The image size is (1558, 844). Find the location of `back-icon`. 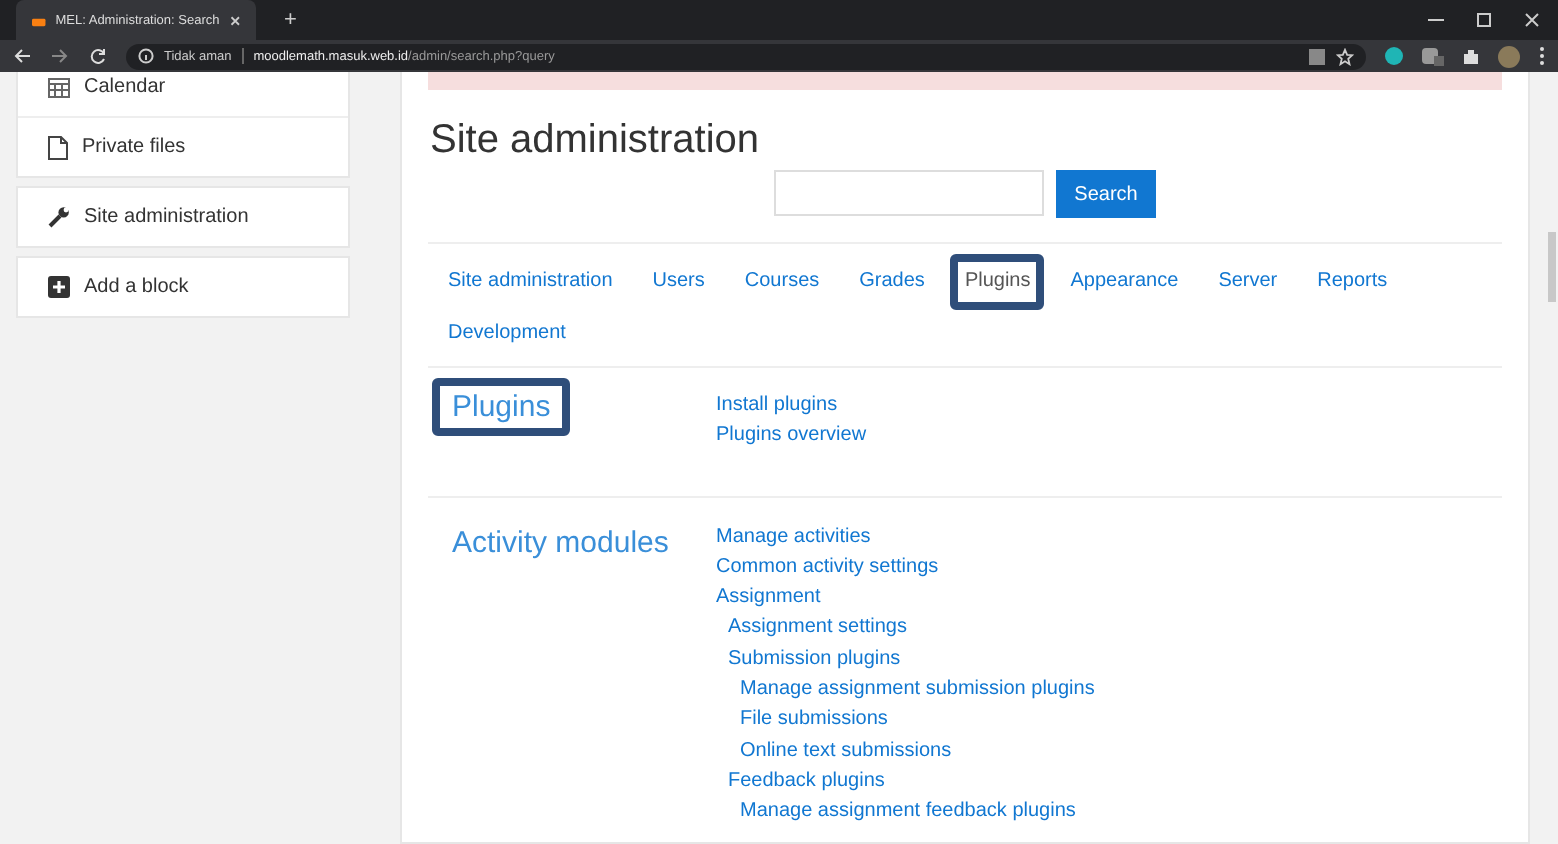

back-icon is located at coordinates (22, 56).